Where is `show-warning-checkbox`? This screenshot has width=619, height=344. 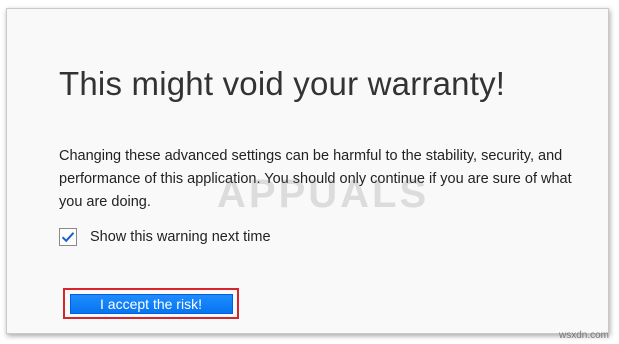
show-warning-checkbox is located at coordinates (68, 237).